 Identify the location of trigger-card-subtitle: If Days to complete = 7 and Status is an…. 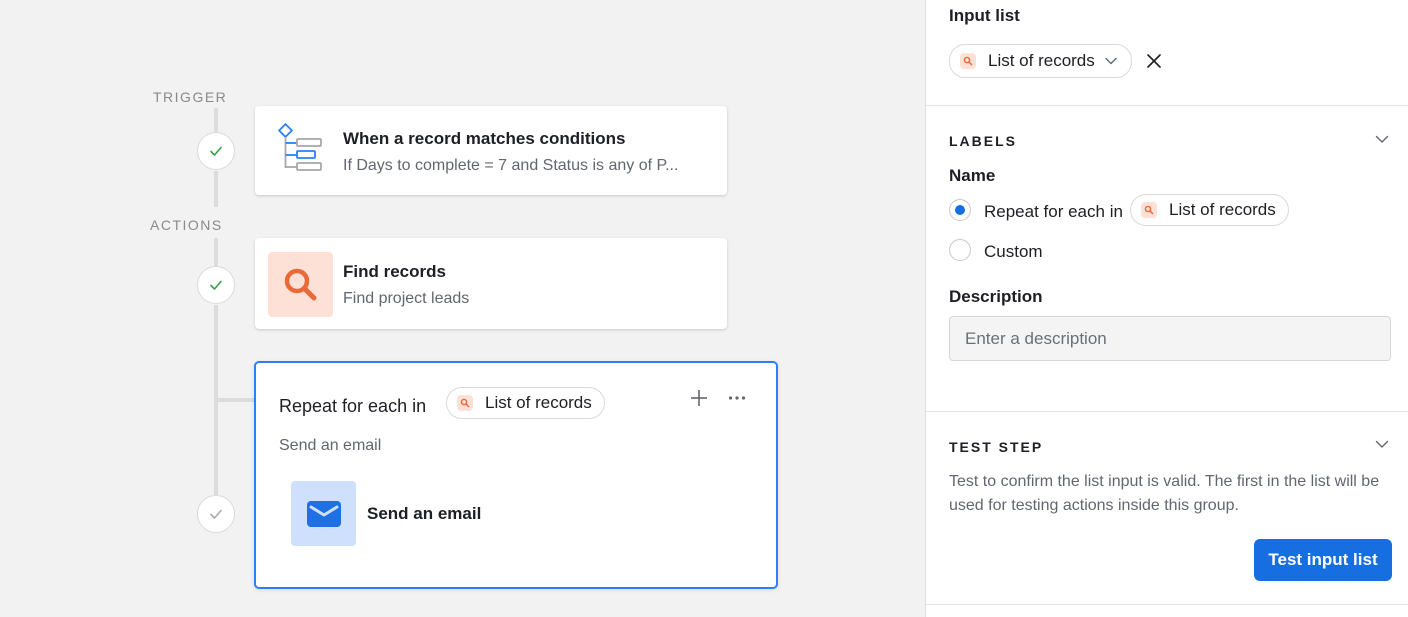
(511, 165).